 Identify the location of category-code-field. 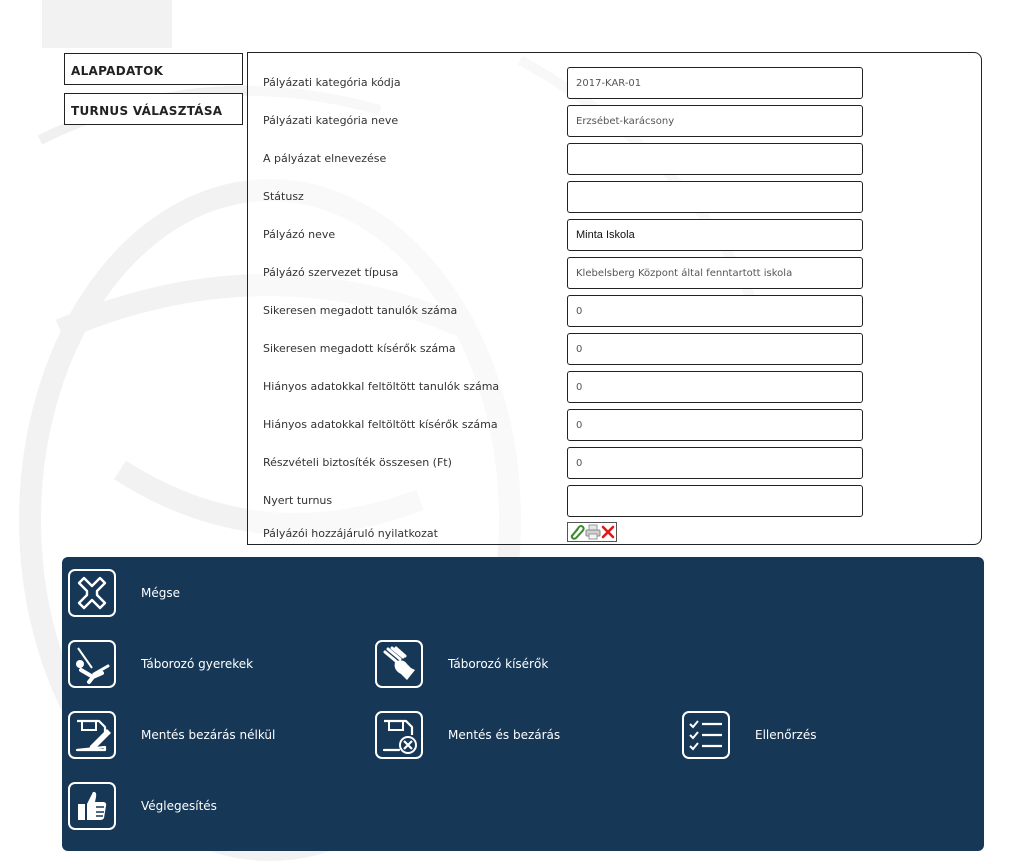
(715, 83).